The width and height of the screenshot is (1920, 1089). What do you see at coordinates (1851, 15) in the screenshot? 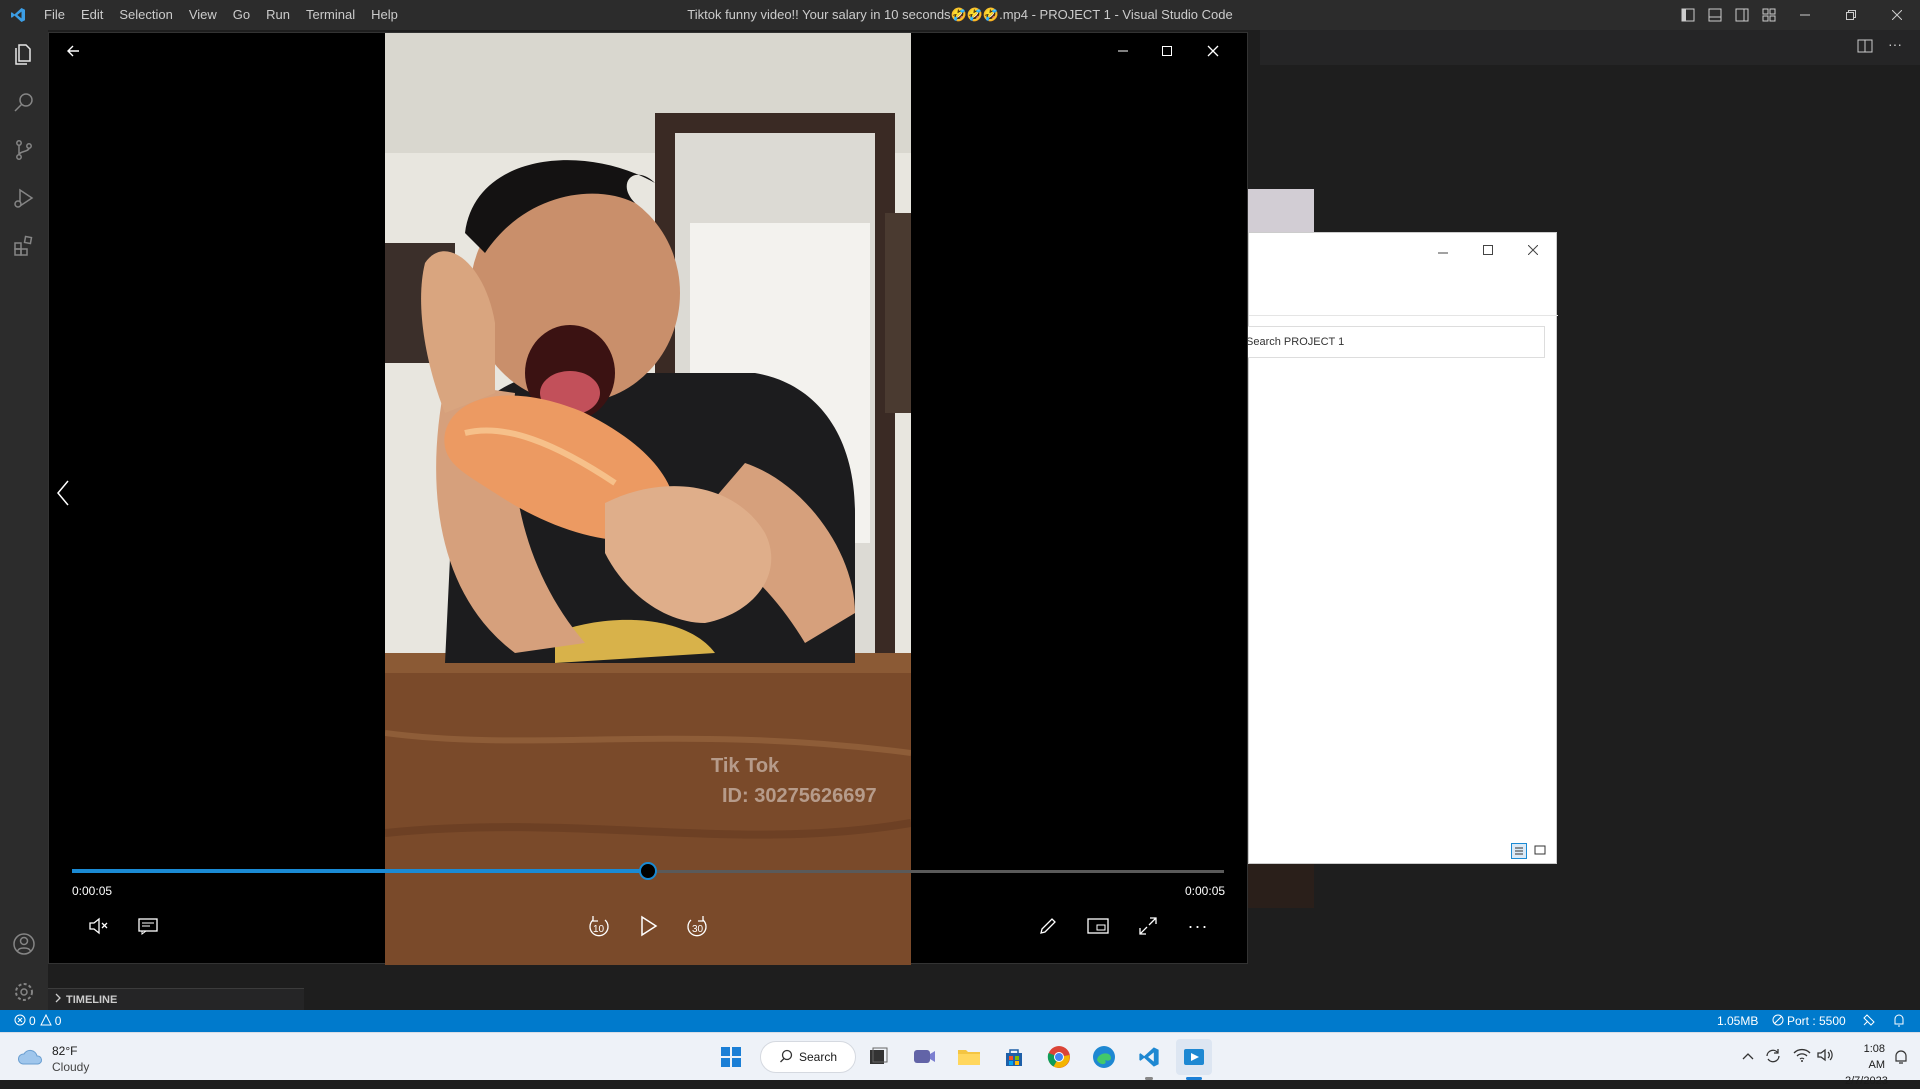
I see `restore-button` at bounding box center [1851, 15].